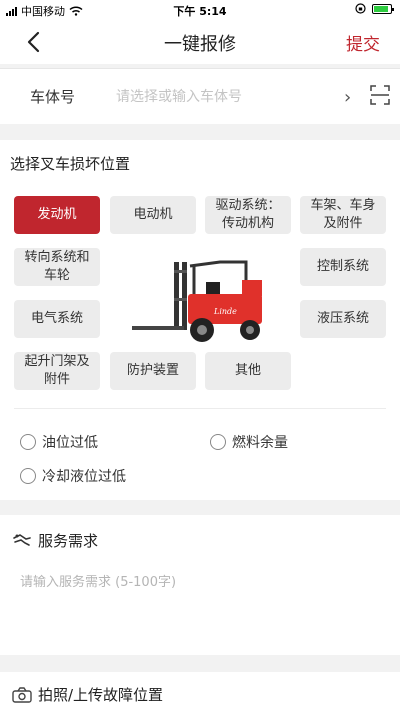 The image size is (400, 710). What do you see at coordinates (360, 8) in the screenshot?
I see `orientation-lock-icon` at bounding box center [360, 8].